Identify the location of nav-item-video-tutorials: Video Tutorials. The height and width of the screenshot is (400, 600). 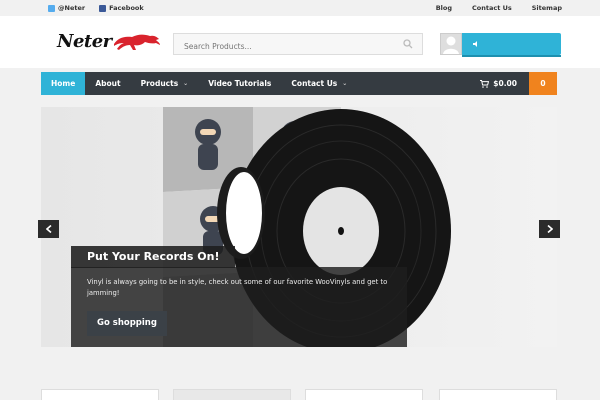
(239, 83).